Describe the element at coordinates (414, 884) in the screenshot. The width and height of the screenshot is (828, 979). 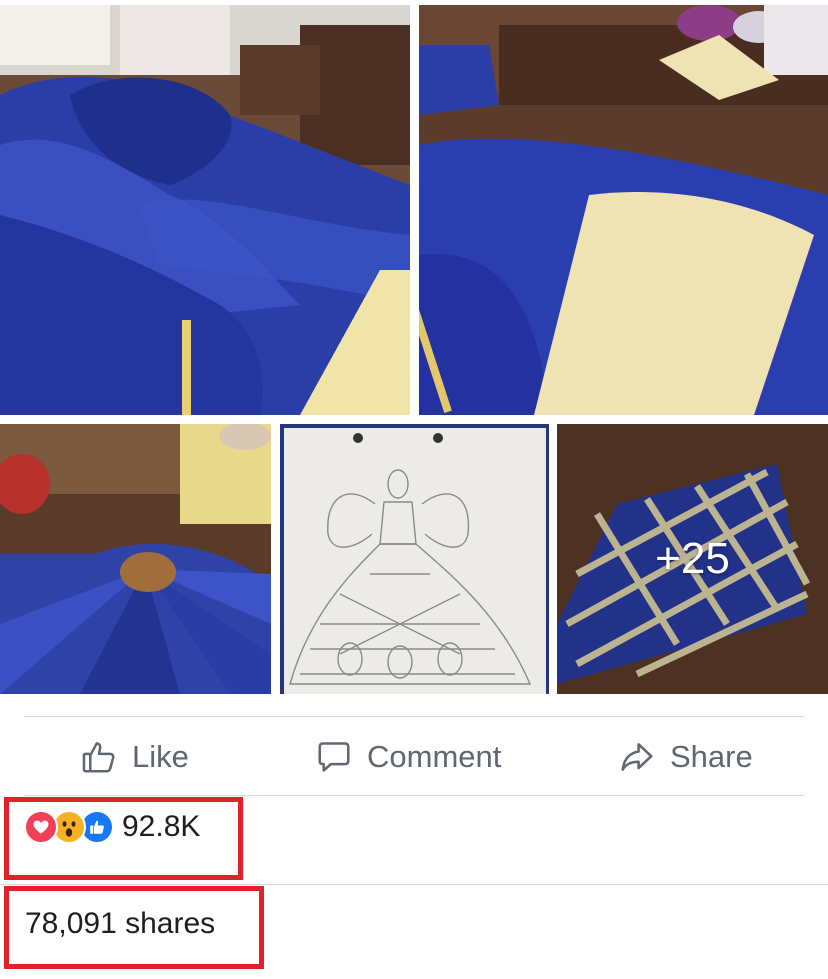
I see `divider-bottom` at that location.